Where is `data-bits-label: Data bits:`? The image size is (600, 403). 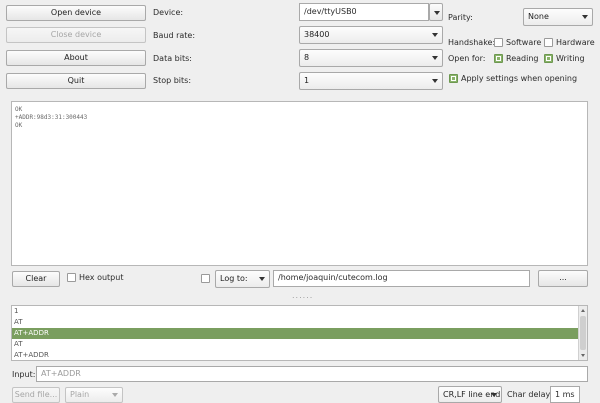
data-bits-label: Data bits: is located at coordinates (172, 58).